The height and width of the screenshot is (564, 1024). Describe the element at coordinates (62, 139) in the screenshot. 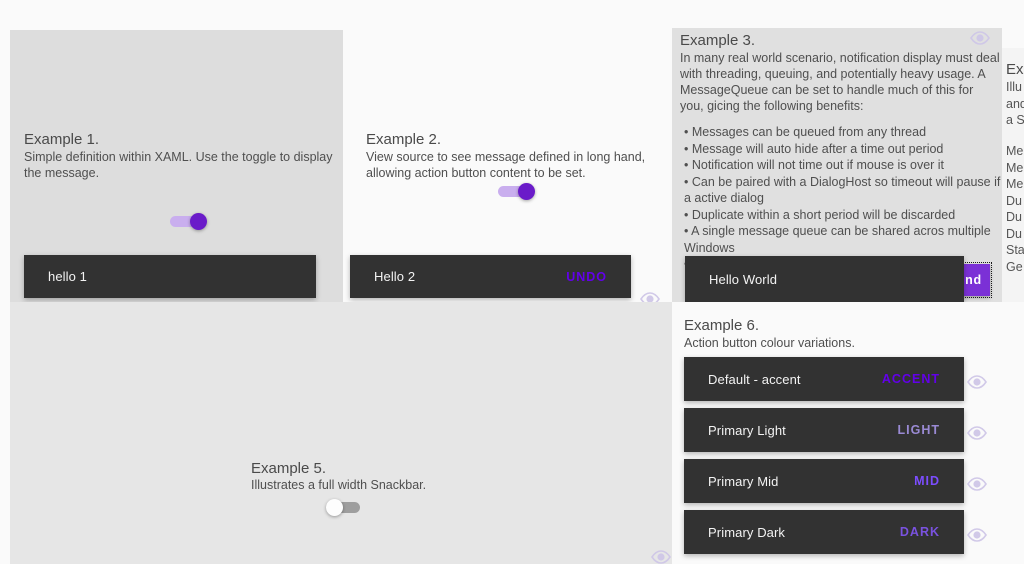

I see `example-1-title: Example 1.` at that location.